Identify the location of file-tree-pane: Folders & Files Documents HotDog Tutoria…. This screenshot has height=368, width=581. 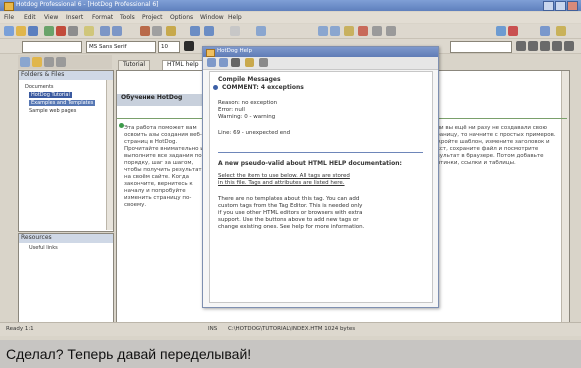
(66, 151).